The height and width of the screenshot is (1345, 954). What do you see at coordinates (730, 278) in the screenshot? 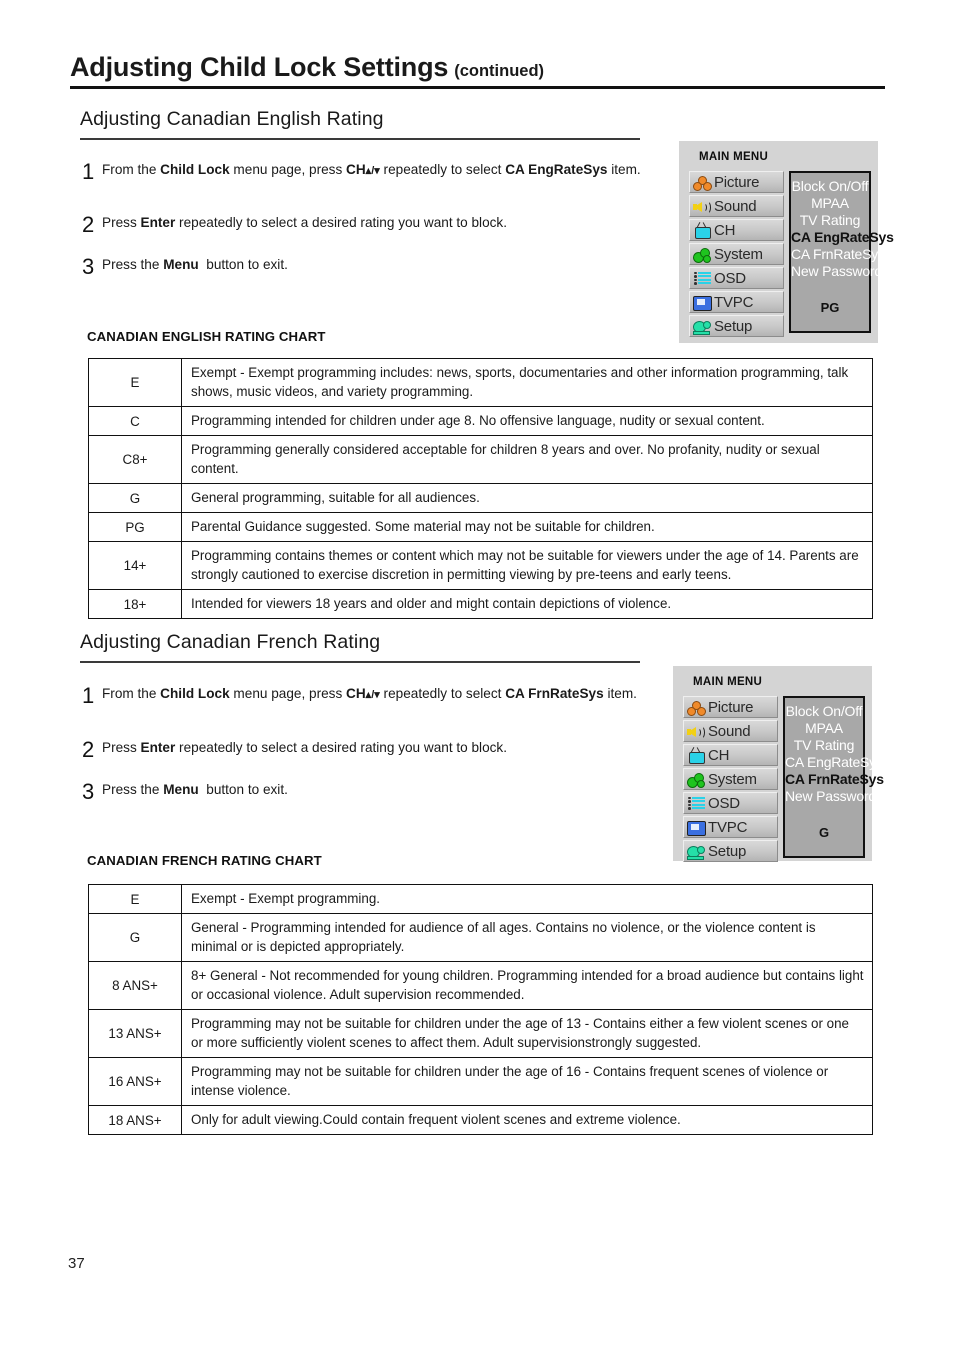
I see `osd-item-label: OSD` at bounding box center [730, 278].